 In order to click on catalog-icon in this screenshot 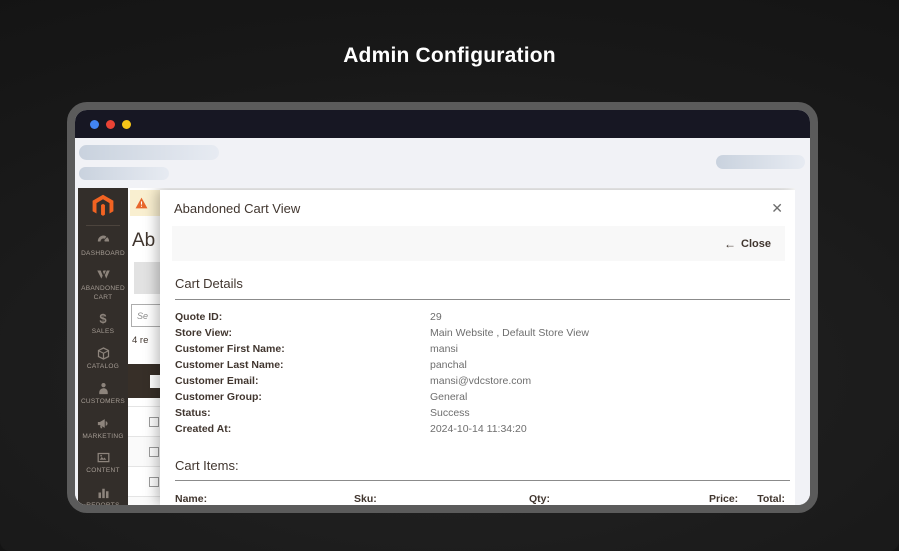, I will do `click(103, 353)`.